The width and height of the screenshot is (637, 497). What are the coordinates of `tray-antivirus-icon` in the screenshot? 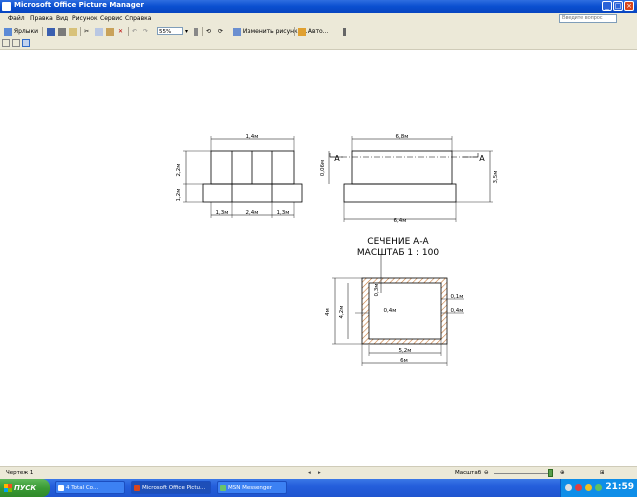 It's located at (578, 487).